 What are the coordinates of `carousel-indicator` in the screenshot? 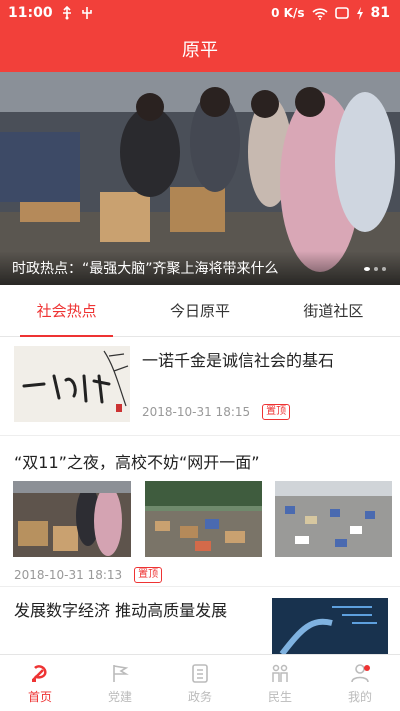 It's located at (375, 269).